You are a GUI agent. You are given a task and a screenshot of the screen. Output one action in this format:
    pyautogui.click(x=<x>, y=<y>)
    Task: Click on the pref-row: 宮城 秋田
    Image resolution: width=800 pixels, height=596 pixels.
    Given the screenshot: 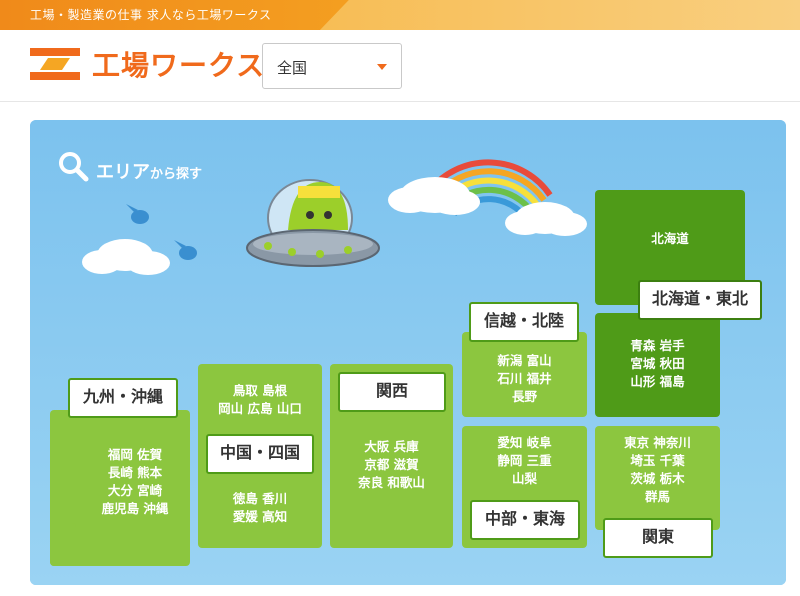 What is the action you would take?
    pyautogui.click(x=657, y=363)
    